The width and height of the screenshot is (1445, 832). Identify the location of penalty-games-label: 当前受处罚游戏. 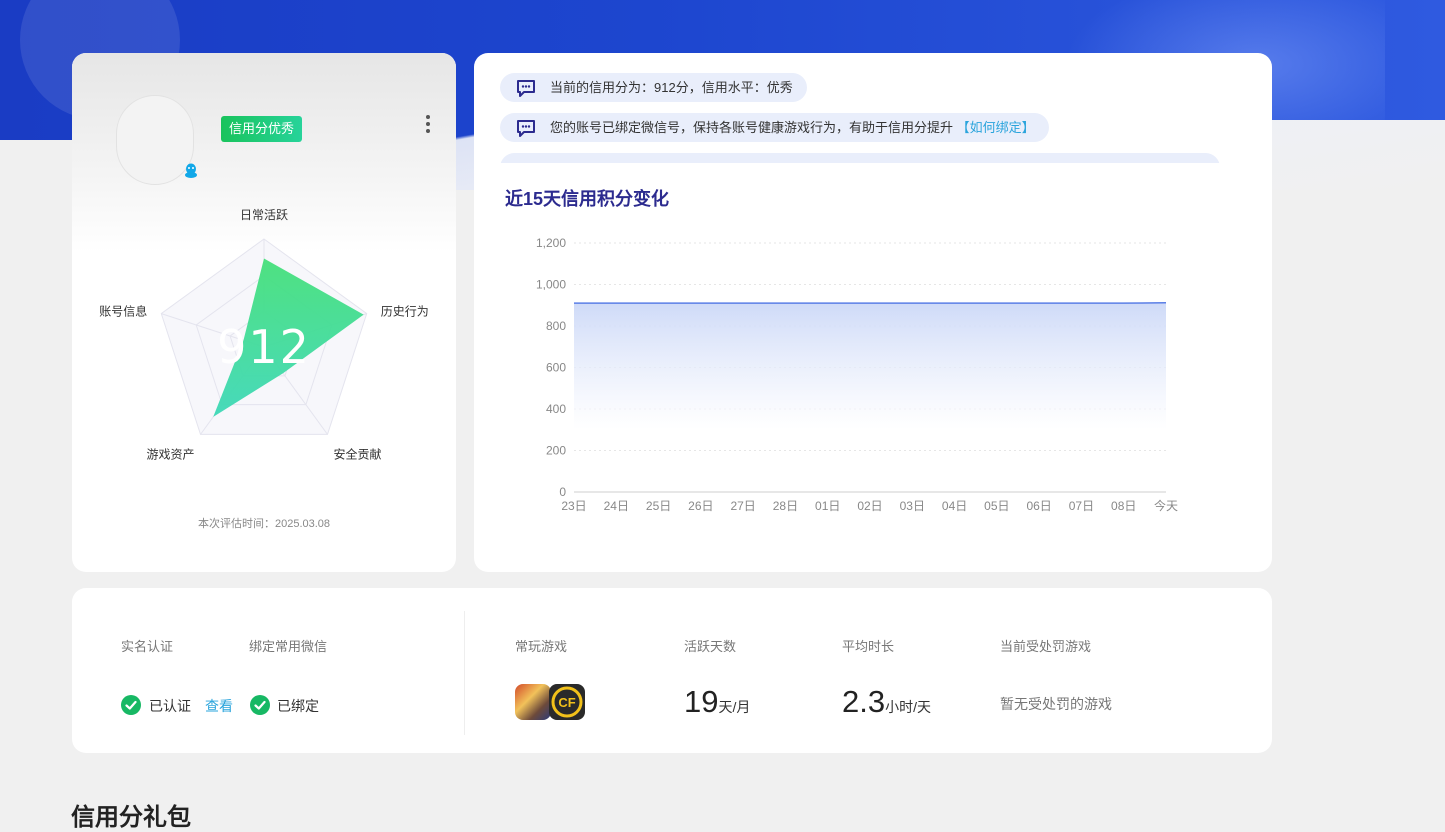
(1045, 645).